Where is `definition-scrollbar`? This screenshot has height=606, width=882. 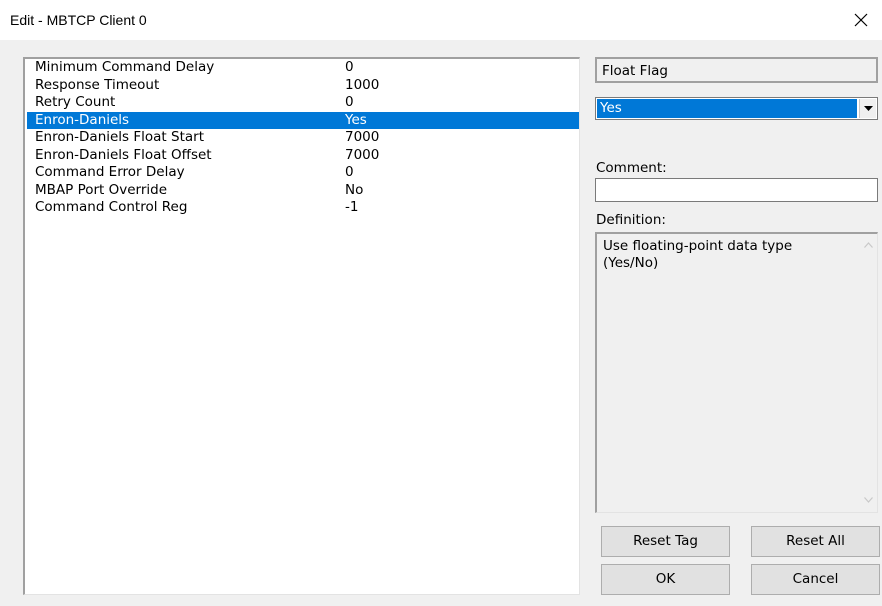 definition-scrollbar is located at coordinates (868, 373).